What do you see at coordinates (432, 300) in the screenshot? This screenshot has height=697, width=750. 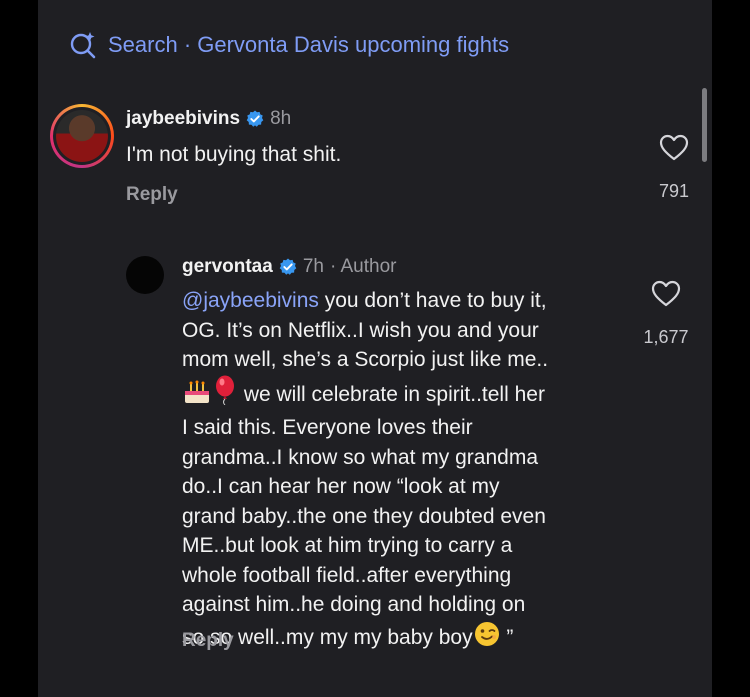 I see `comment-text-part: you don’t have to buy it,` at bounding box center [432, 300].